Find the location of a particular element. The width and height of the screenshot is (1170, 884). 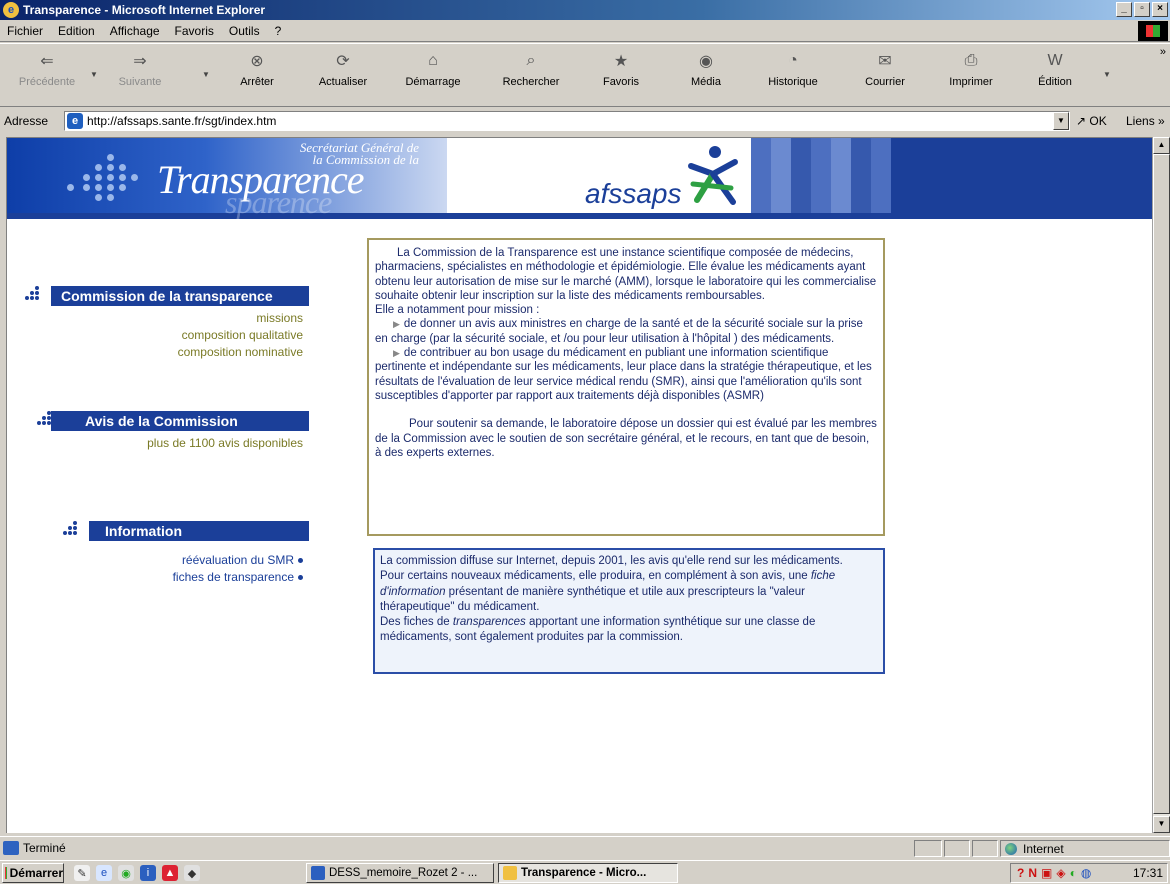

favorites-button: ★ Favoris is located at coordinates (621, 68).